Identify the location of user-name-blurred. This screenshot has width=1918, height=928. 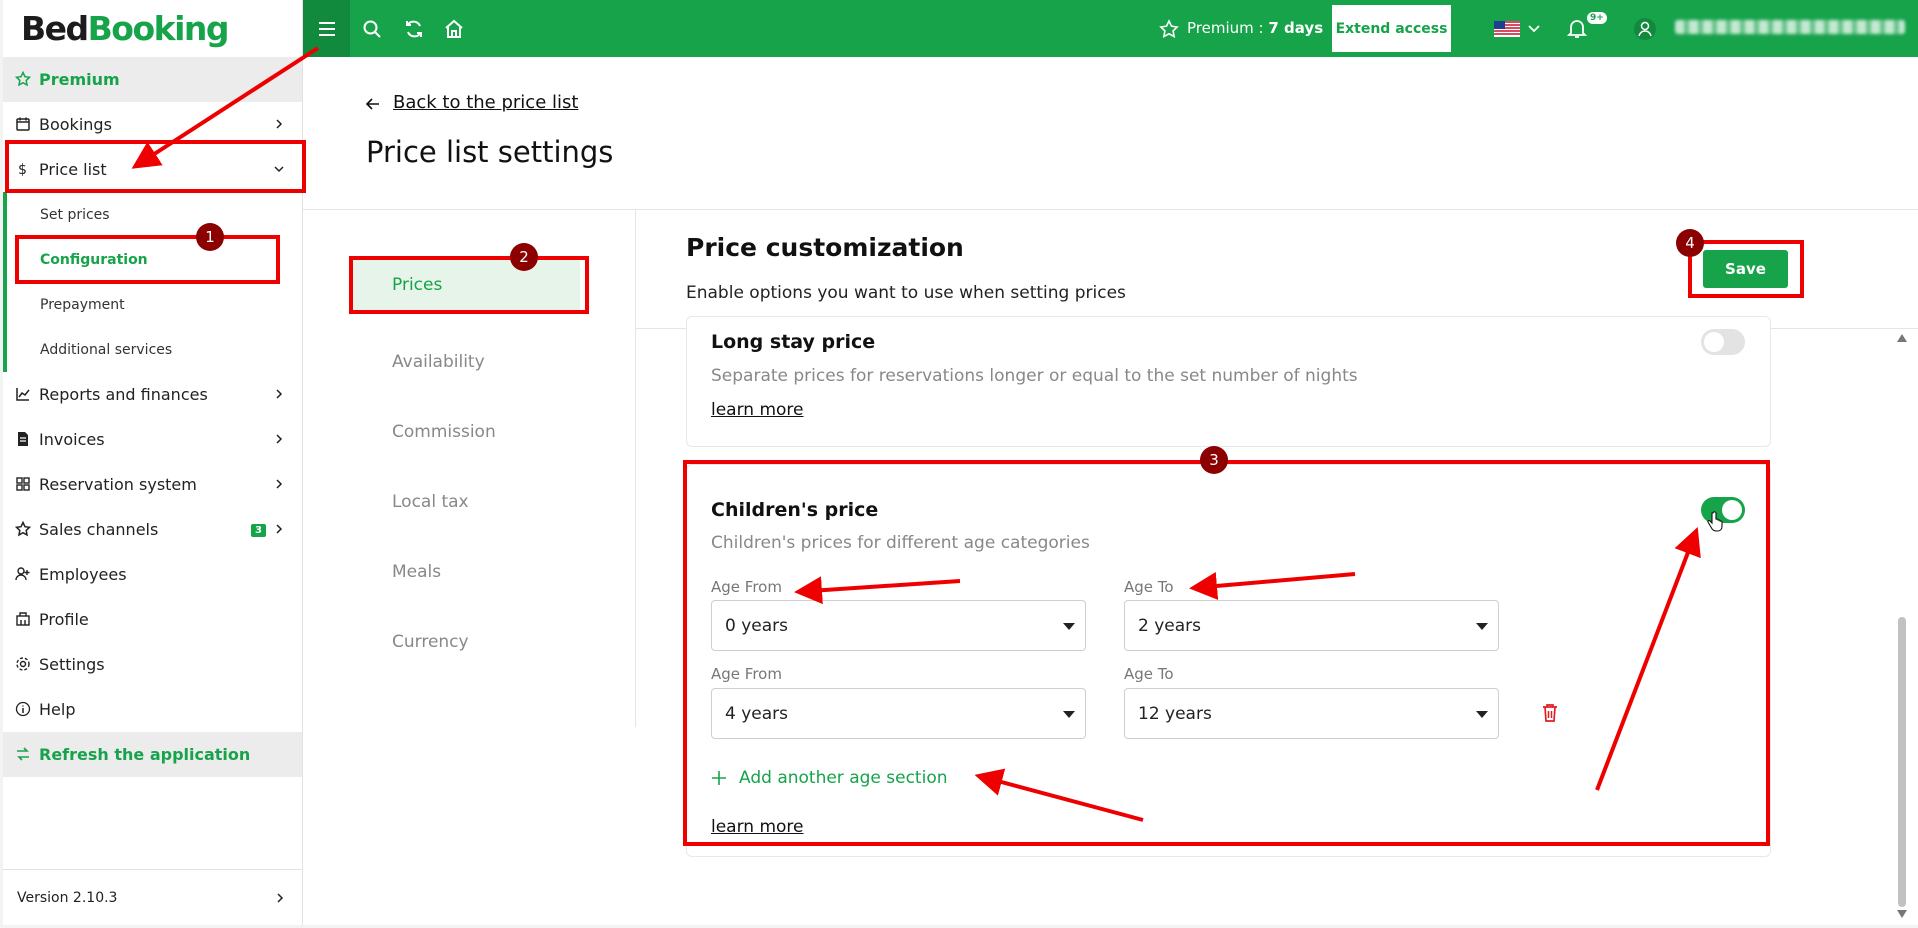
(1790, 27).